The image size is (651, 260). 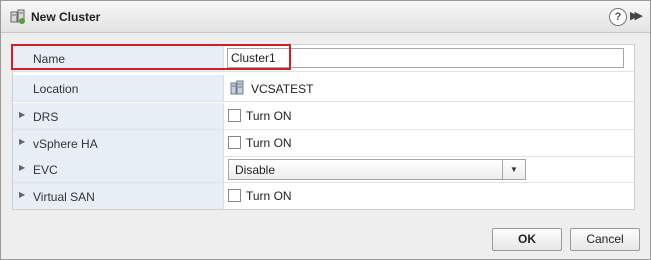 I want to click on label-cell: ▶ EVC, so click(x=118, y=169).